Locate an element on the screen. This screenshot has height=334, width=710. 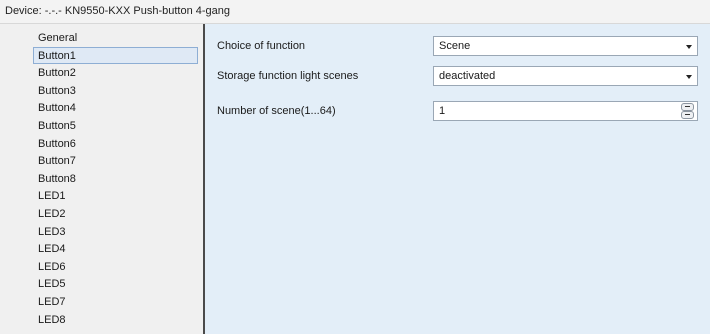
sidebar-item-led5: LED5 is located at coordinates (115, 284).